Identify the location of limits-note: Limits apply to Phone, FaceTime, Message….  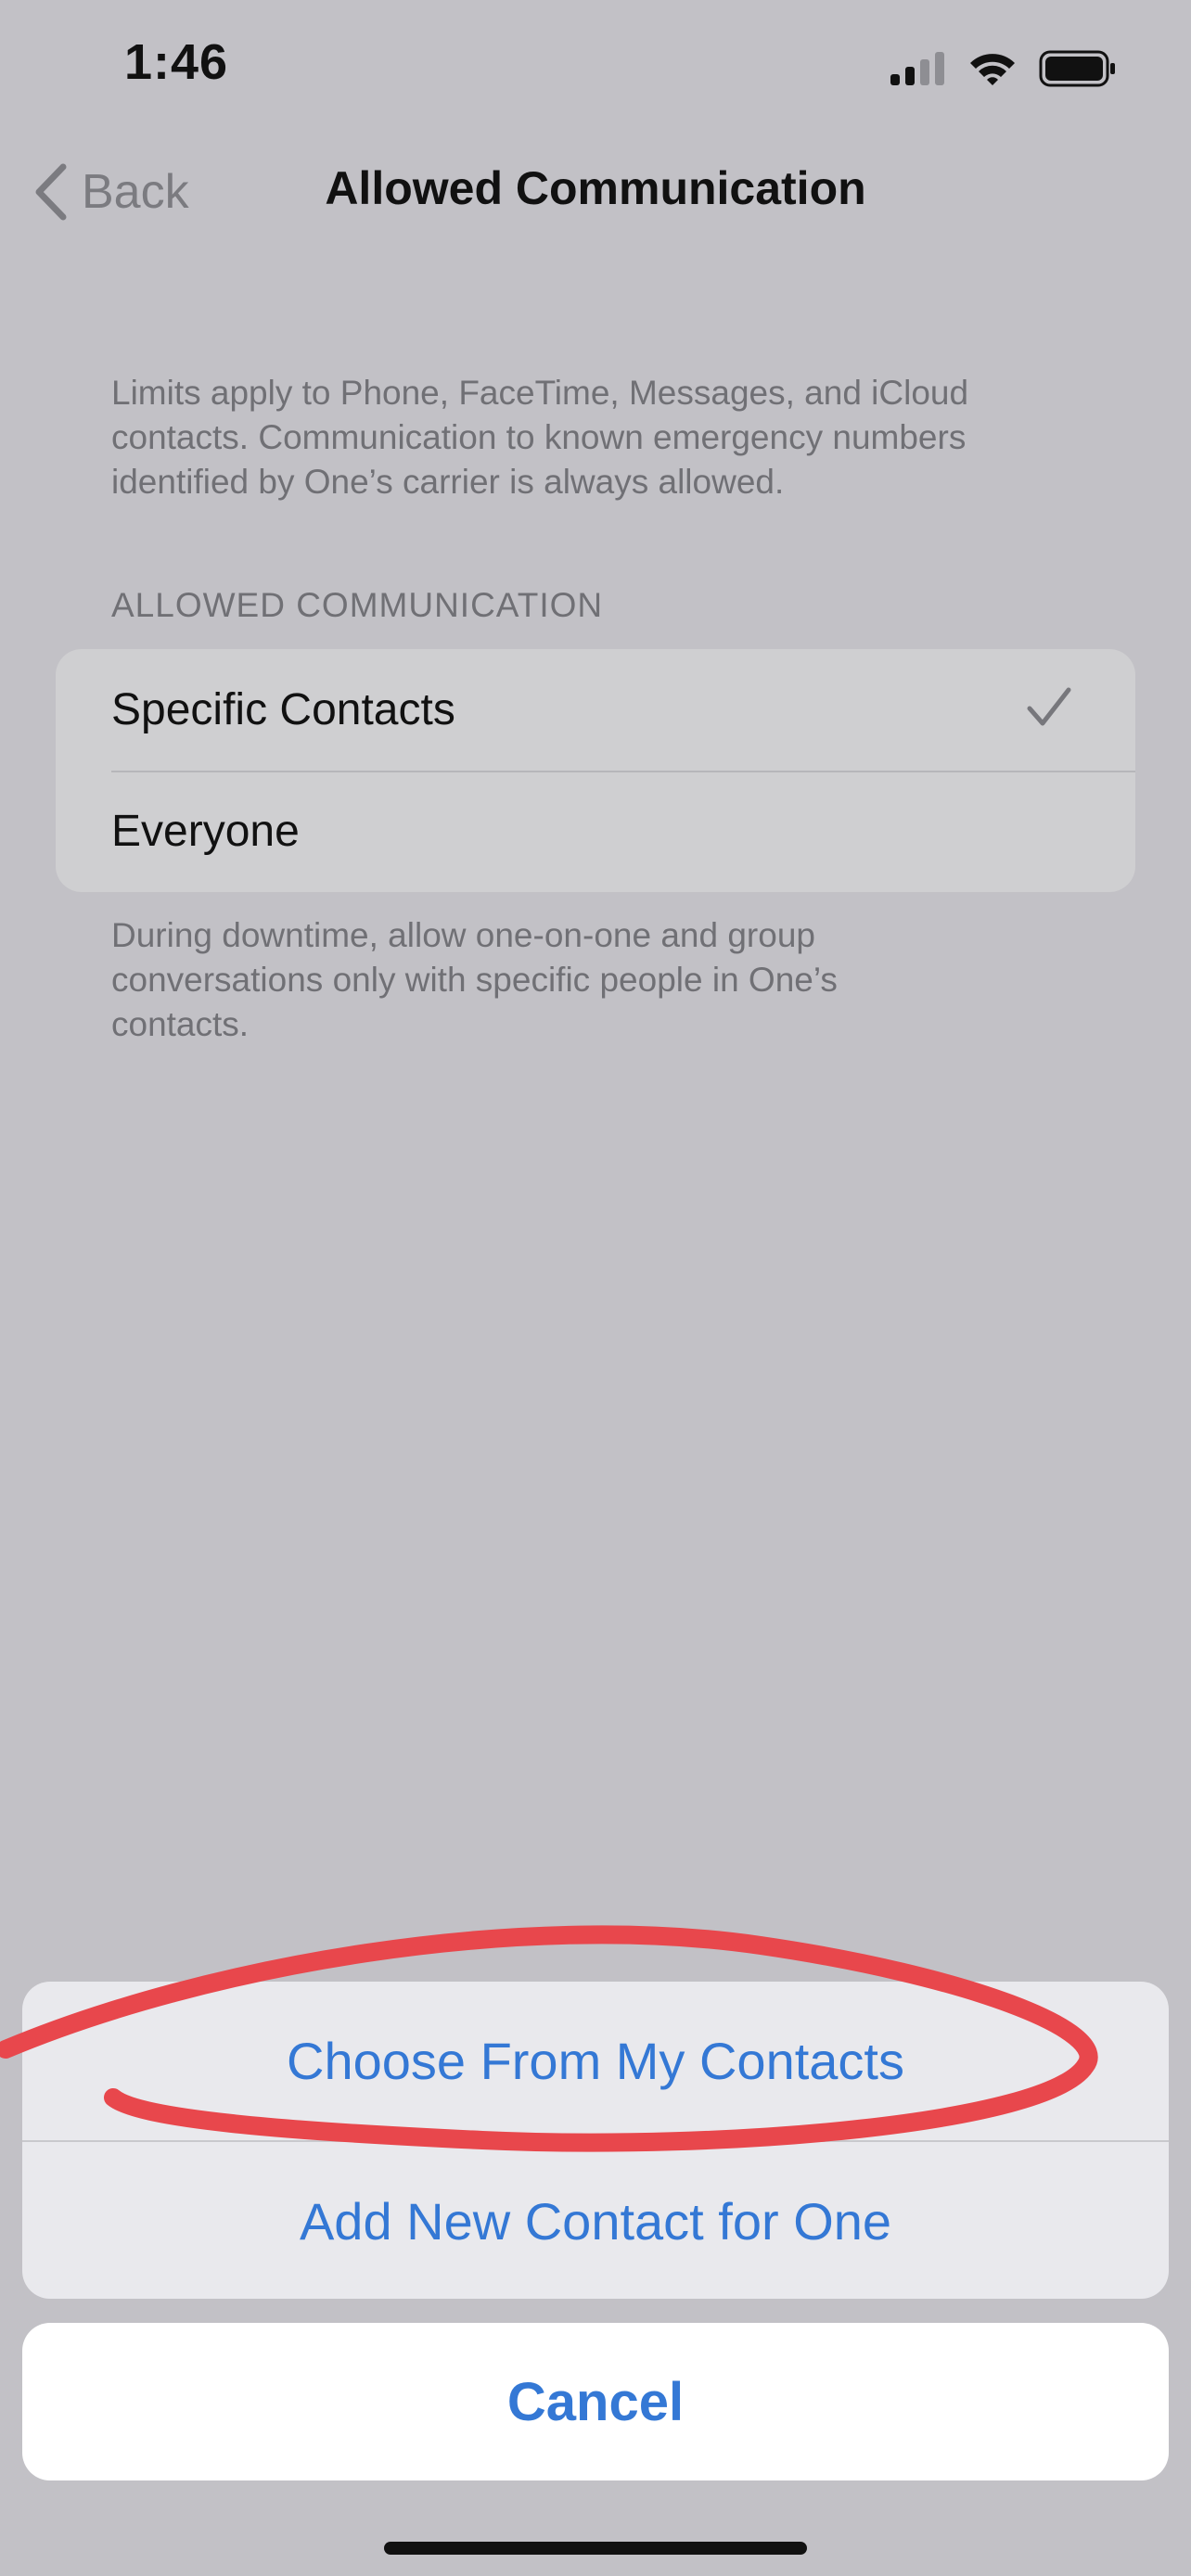
(600, 437).